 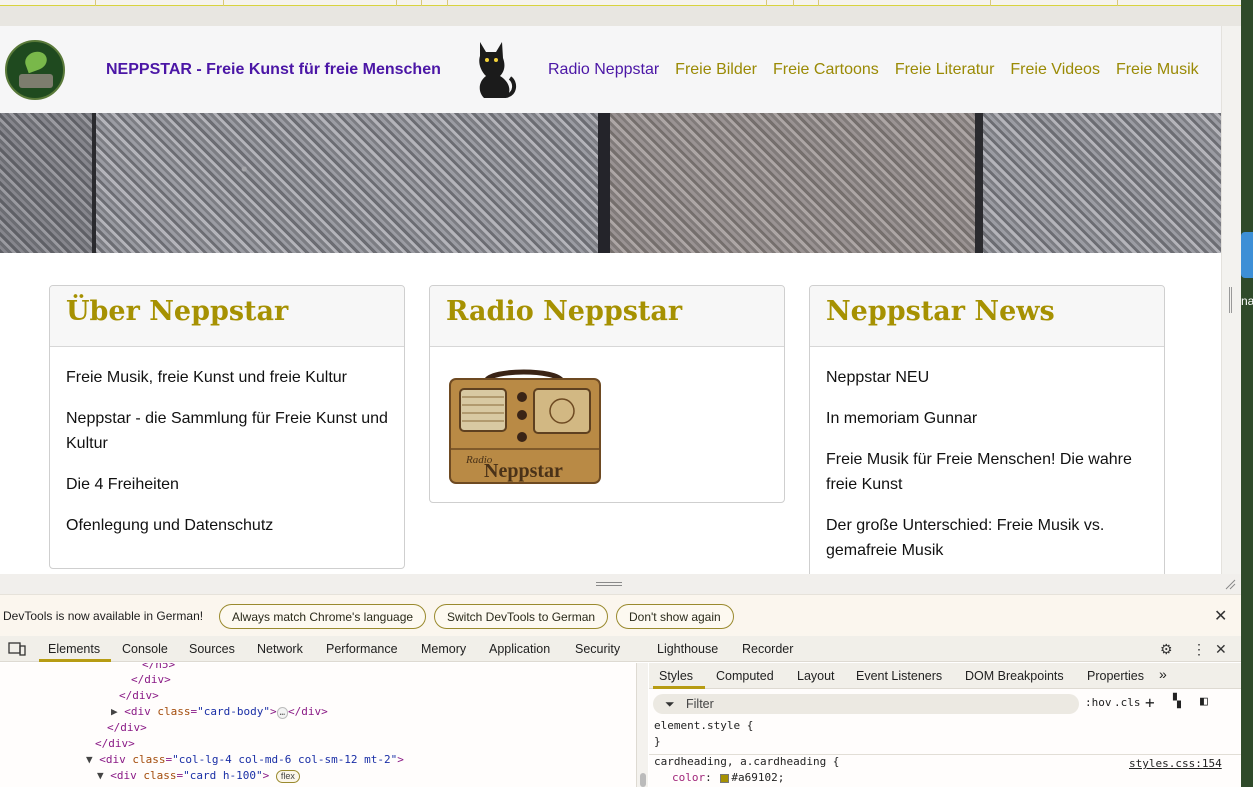 I want to click on desktop-label: na, so click(x=1247, y=301).